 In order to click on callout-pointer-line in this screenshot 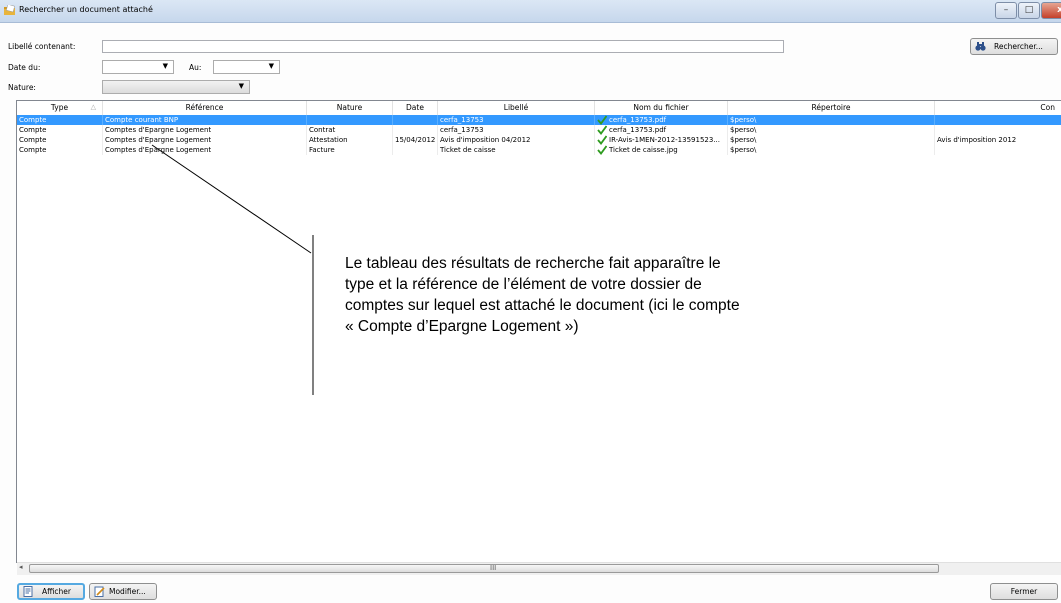, I will do `click(231, 199)`.